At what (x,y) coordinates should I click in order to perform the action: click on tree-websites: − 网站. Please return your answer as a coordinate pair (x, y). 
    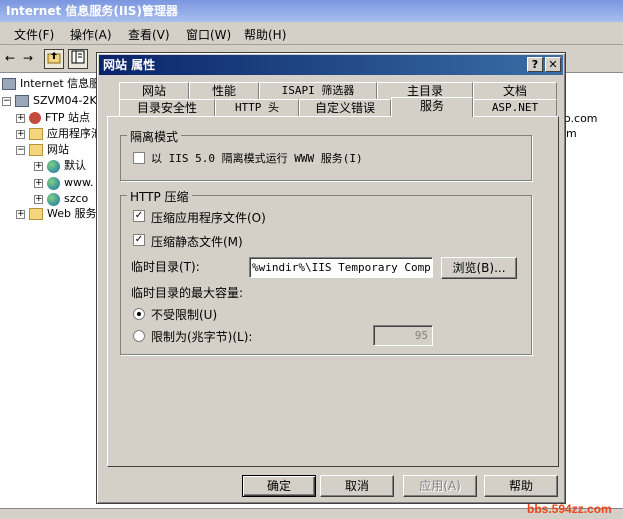
    Looking at the image, I should click on (42, 150).